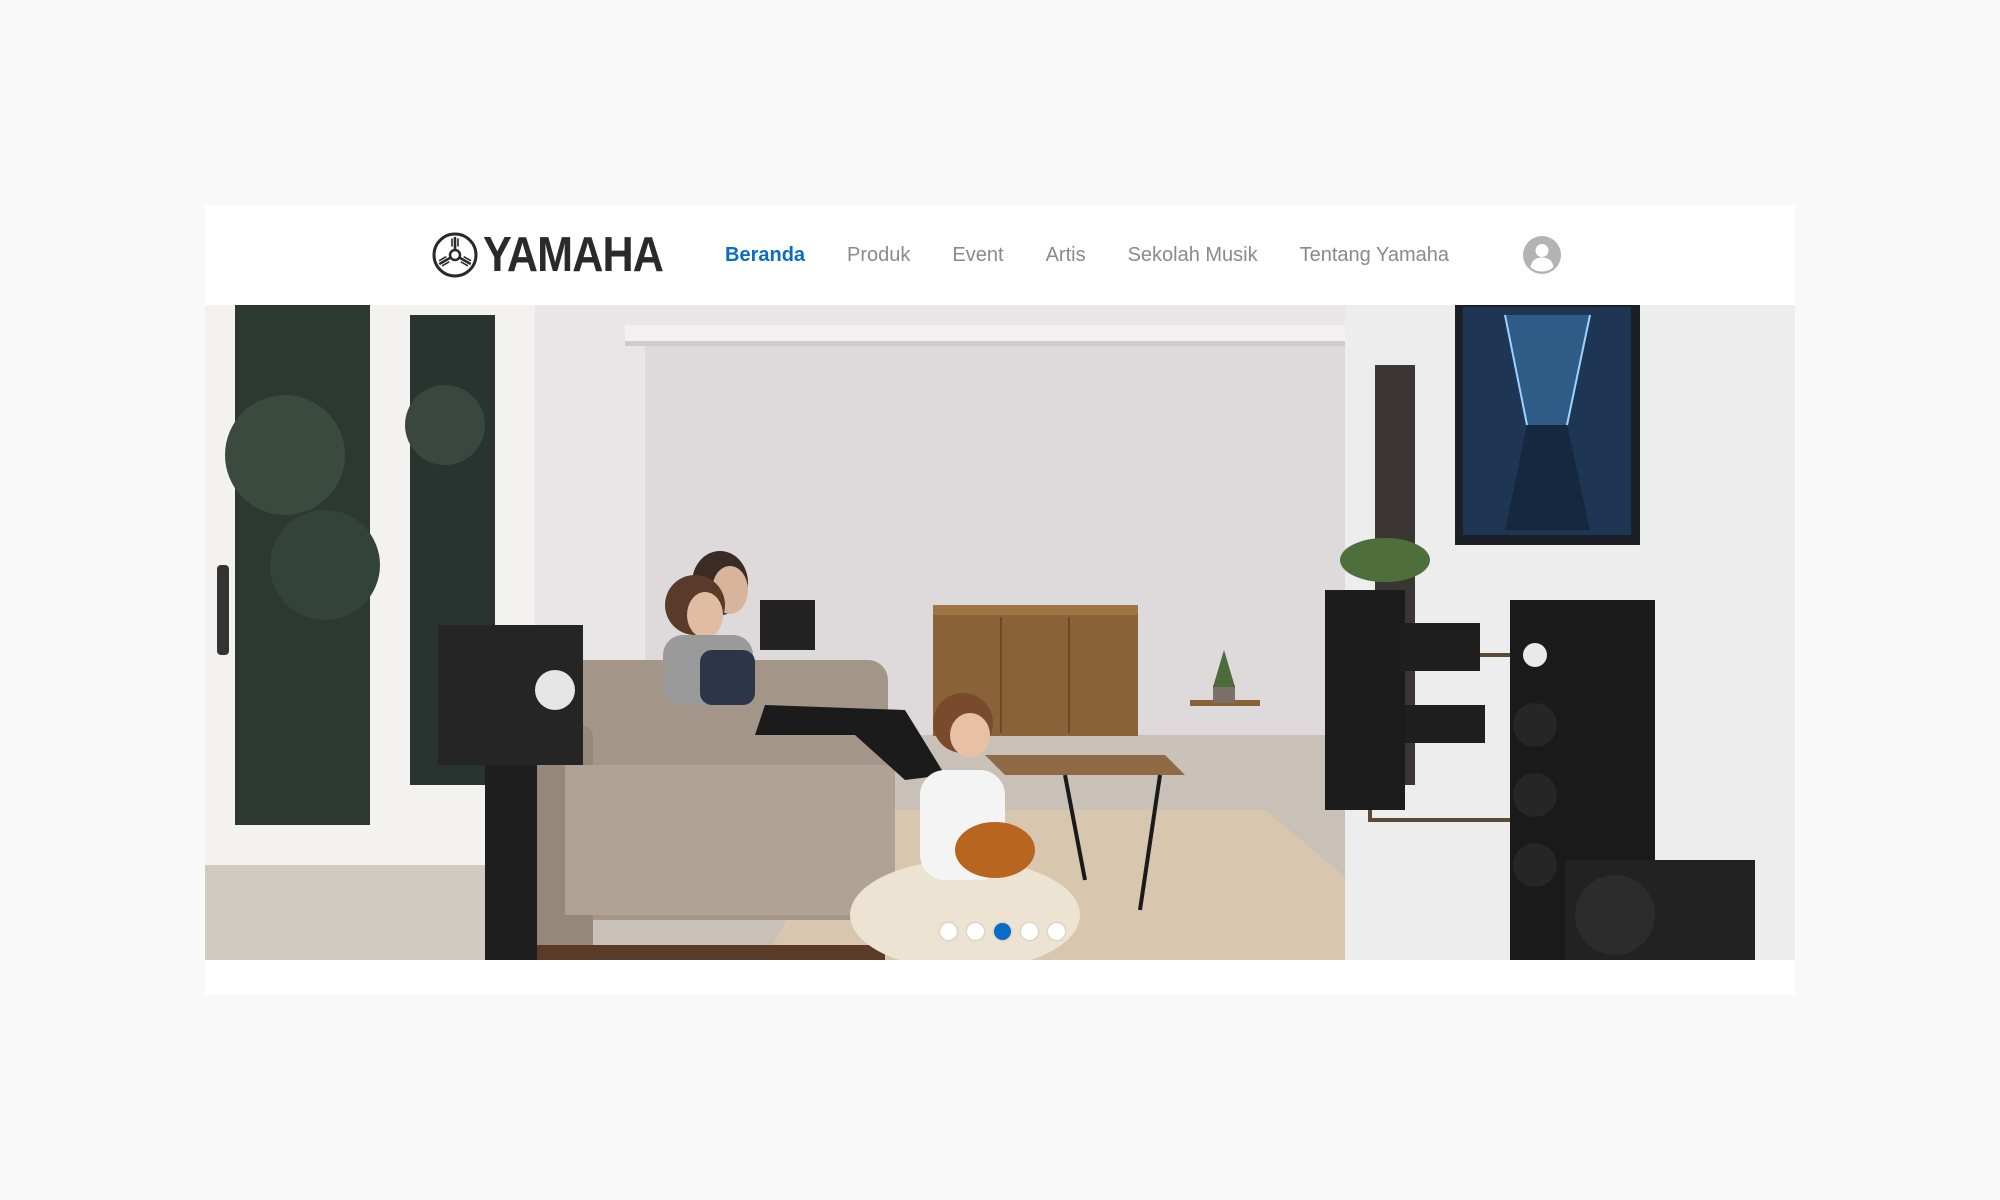 Image resolution: width=2000 pixels, height=1200 pixels. I want to click on nav-item-event: Event, so click(977, 255).